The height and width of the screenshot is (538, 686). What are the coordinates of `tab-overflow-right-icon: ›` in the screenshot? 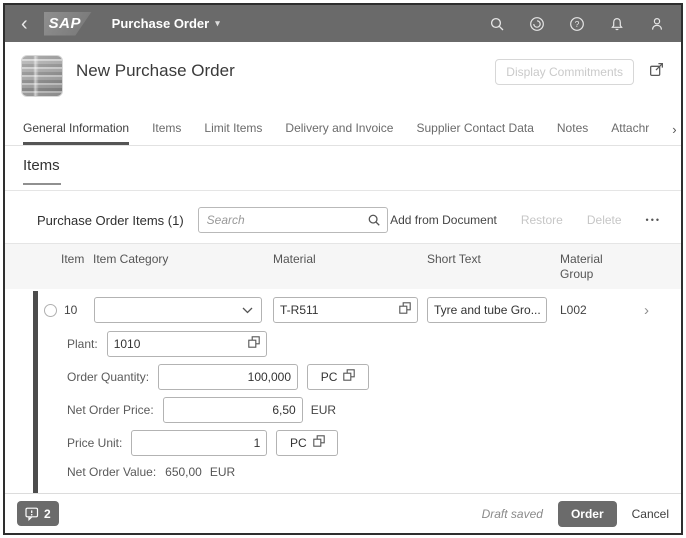 It's located at (674, 133).